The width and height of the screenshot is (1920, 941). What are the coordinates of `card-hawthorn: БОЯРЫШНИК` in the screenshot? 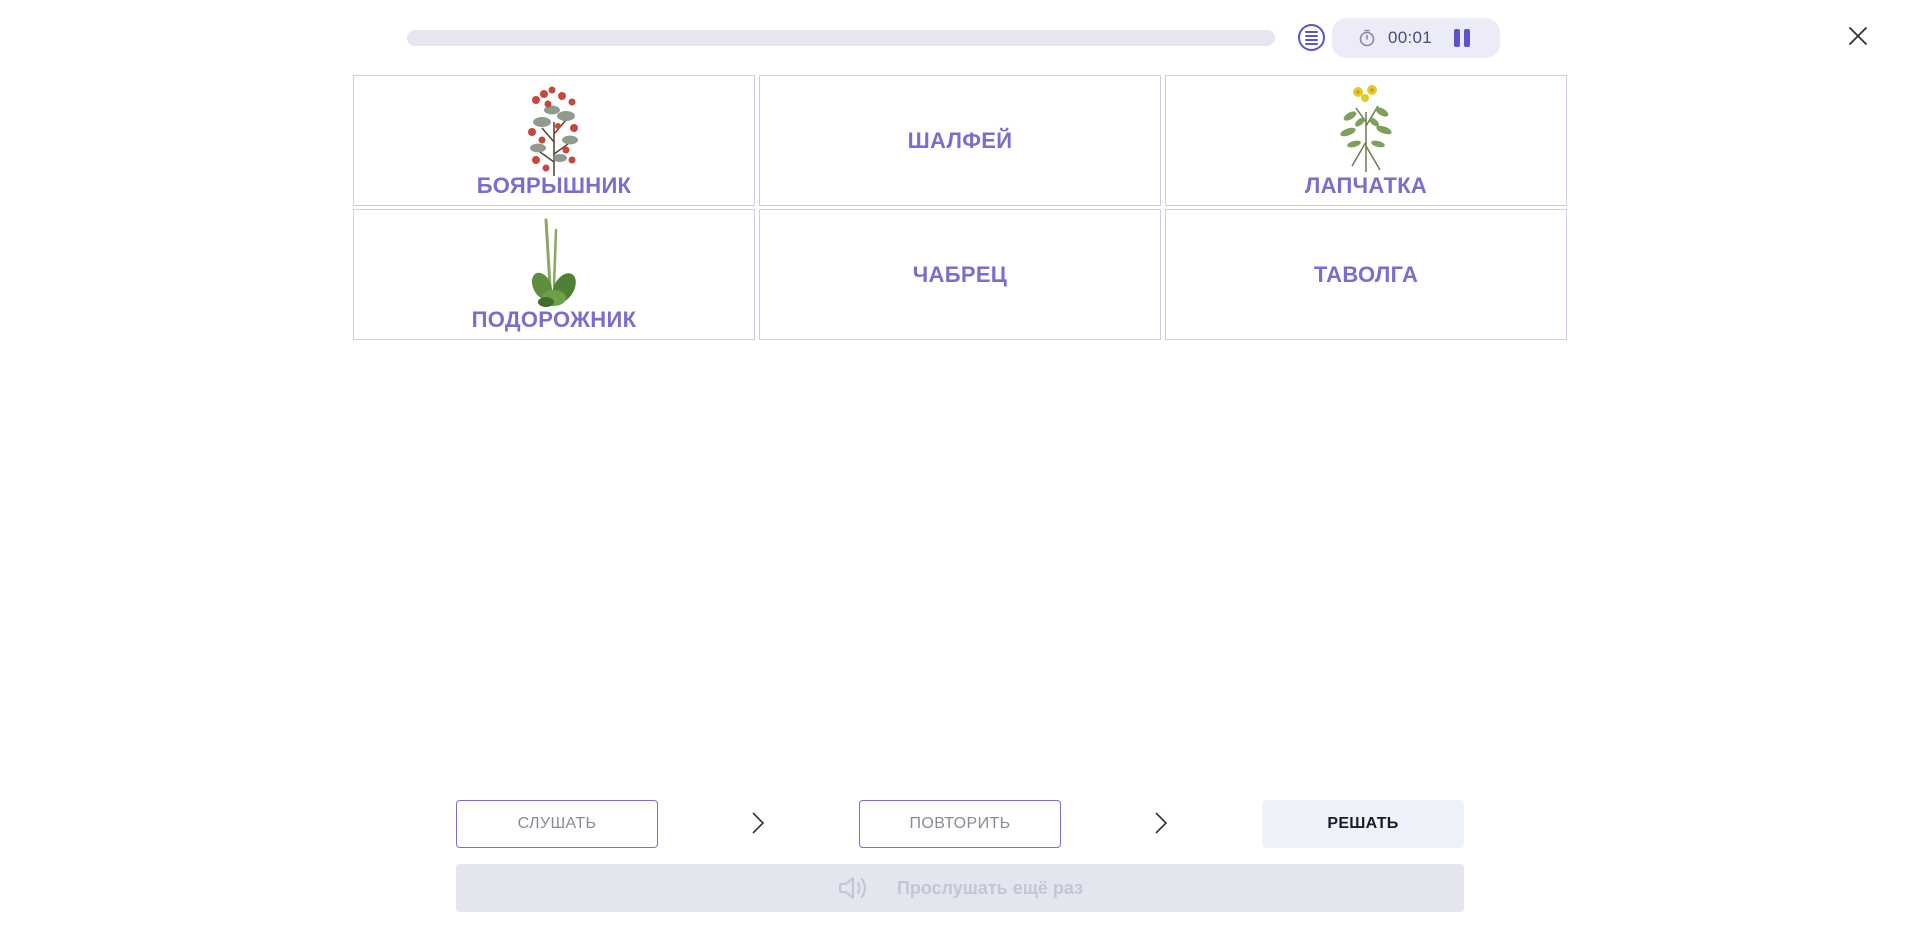 It's located at (554, 140).